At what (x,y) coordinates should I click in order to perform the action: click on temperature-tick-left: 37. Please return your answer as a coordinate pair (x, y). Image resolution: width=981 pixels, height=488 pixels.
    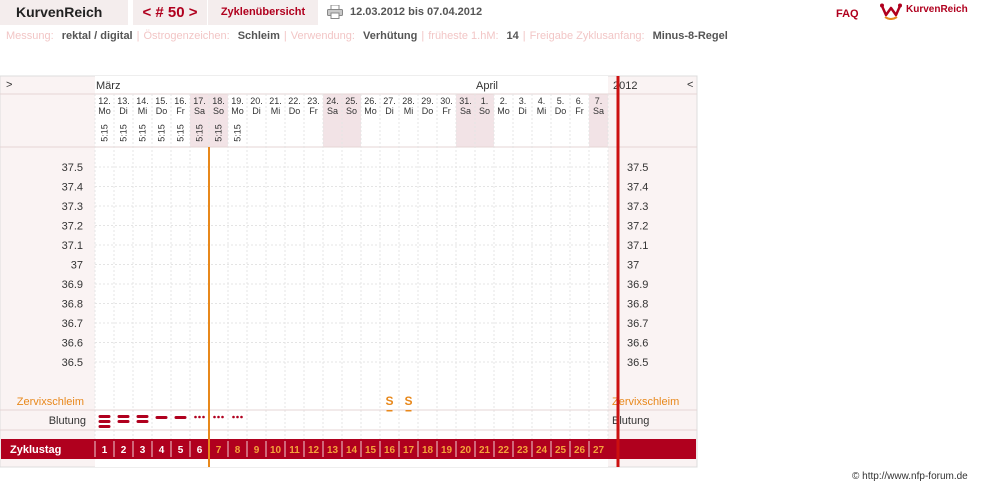
    Looking at the image, I should click on (77, 266).